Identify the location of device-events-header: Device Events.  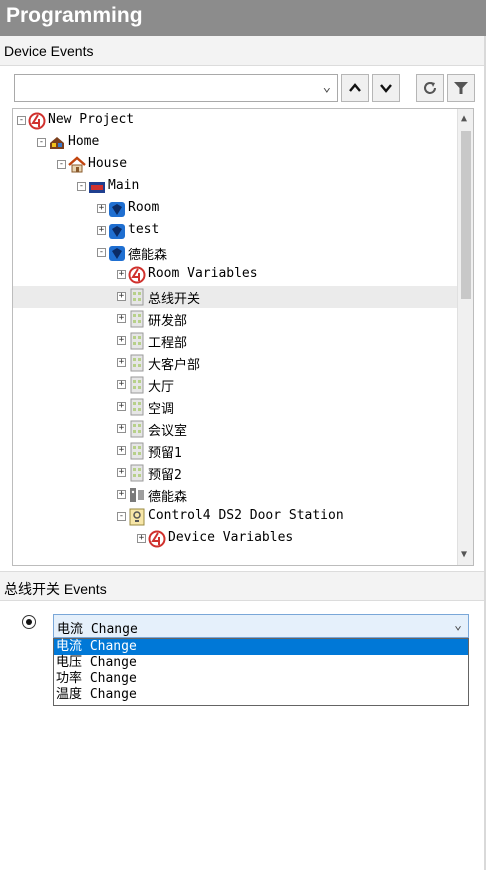
(243, 51).